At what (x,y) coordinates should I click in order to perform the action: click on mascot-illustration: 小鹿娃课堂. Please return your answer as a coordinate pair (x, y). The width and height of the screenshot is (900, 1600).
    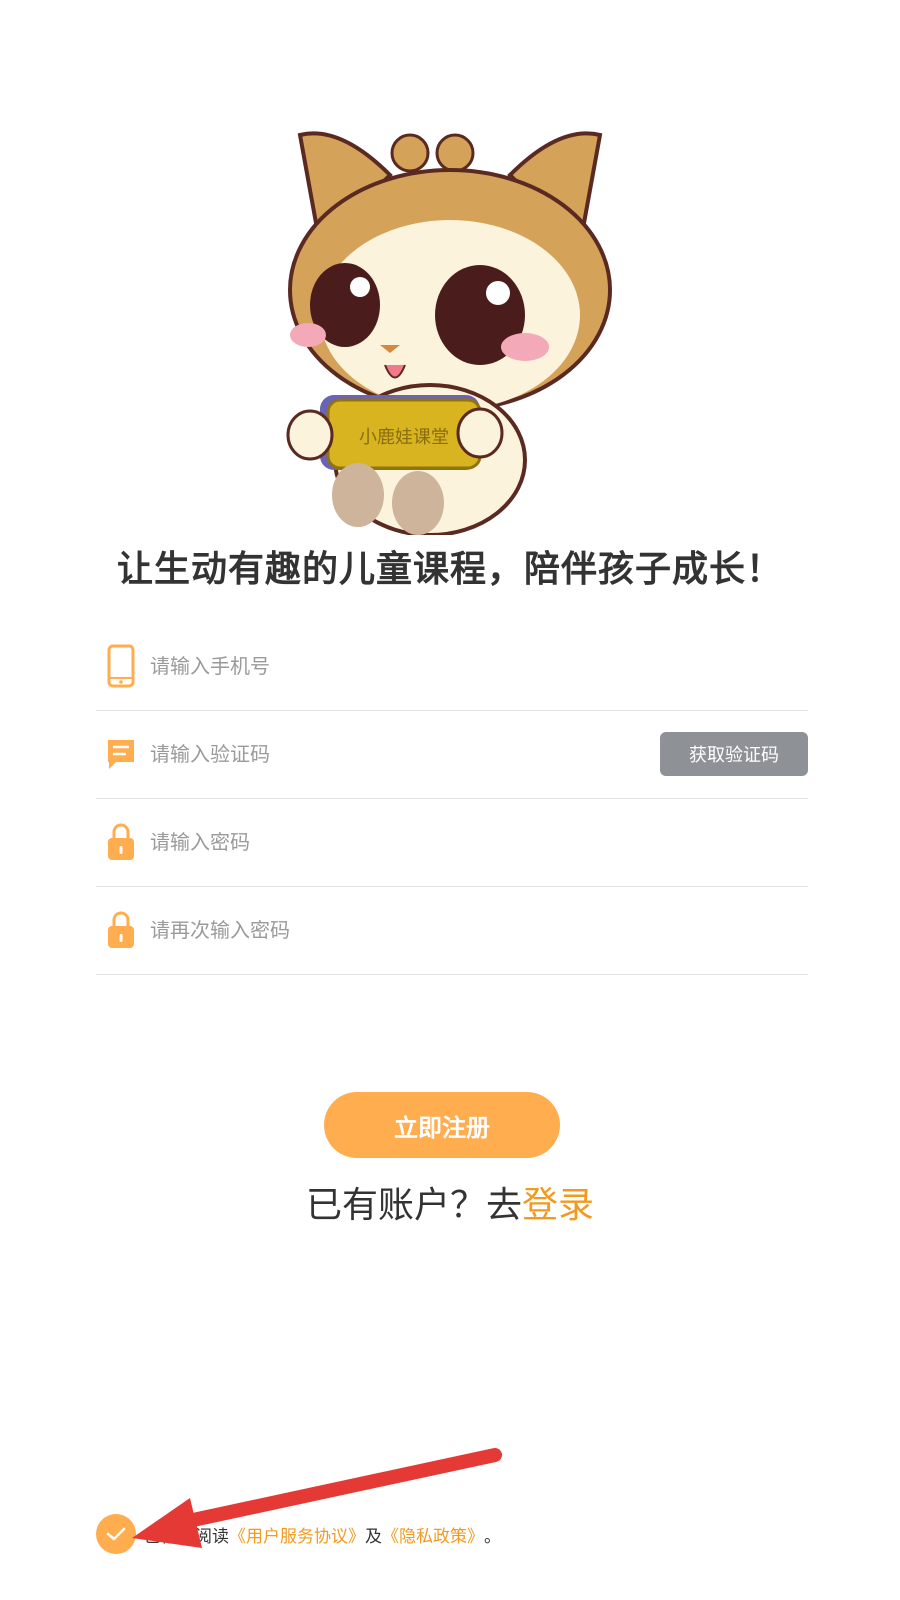
    Looking at the image, I should click on (450, 325).